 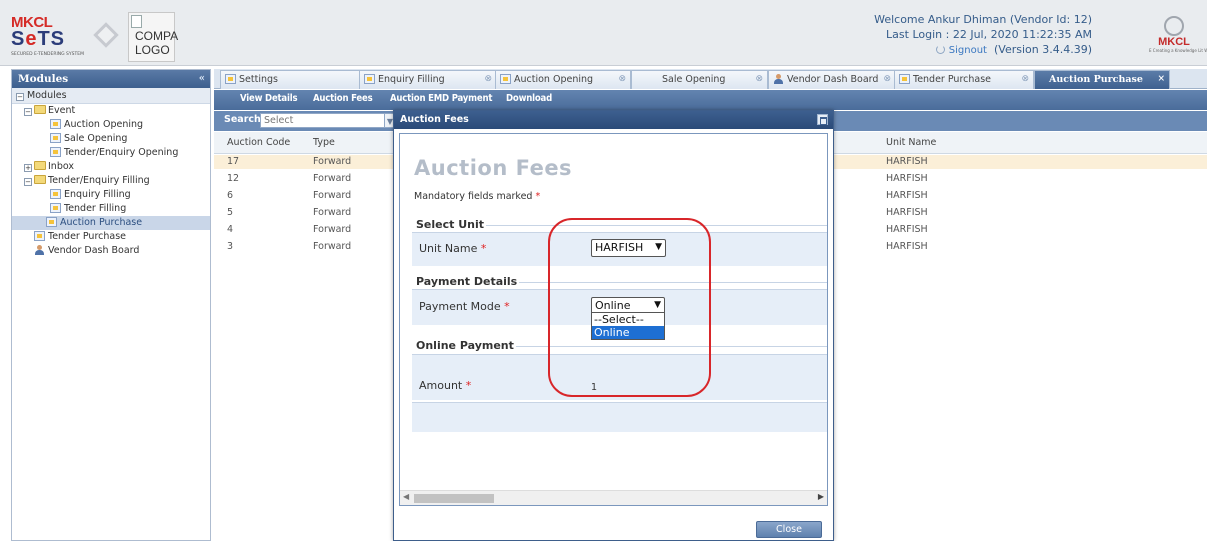 What do you see at coordinates (111, 195) in the screenshot?
I see `tree-item-enquiry-filling: Enquiry Filling` at bounding box center [111, 195].